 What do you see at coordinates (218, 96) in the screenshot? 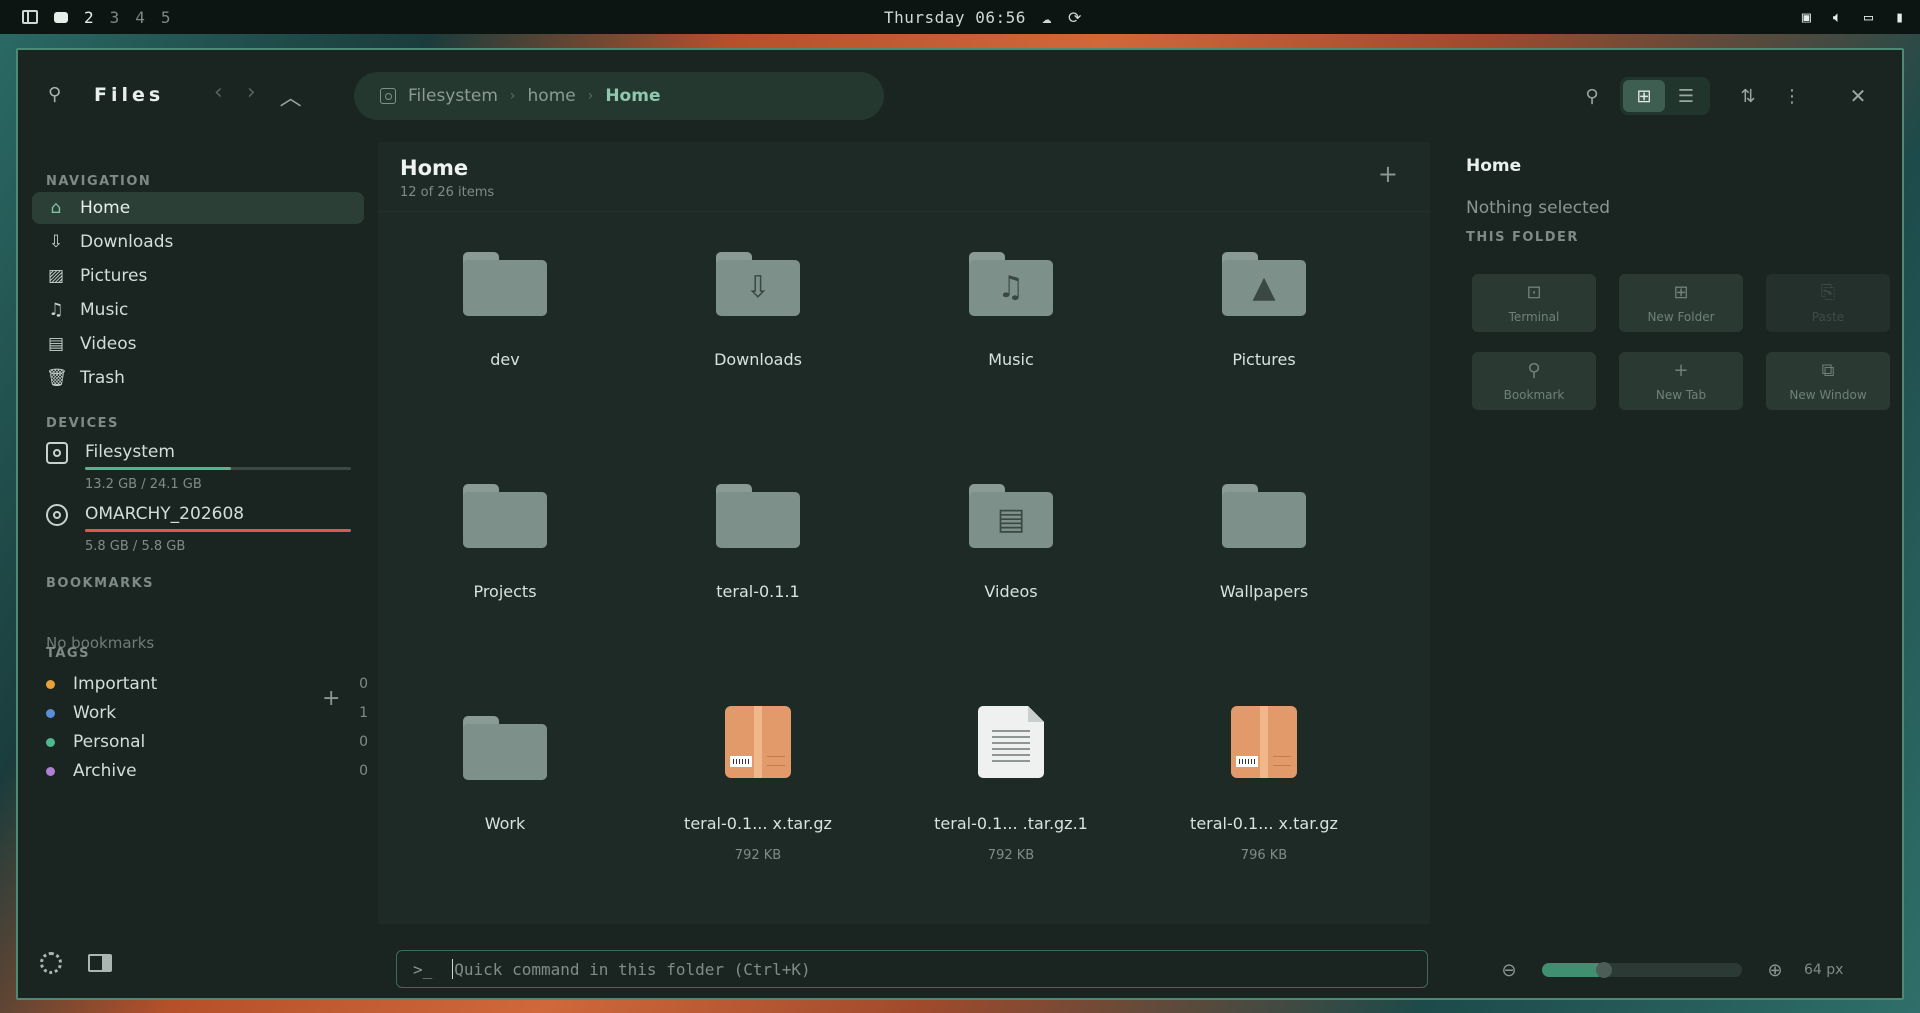
I see `back-button: ‹` at bounding box center [218, 96].